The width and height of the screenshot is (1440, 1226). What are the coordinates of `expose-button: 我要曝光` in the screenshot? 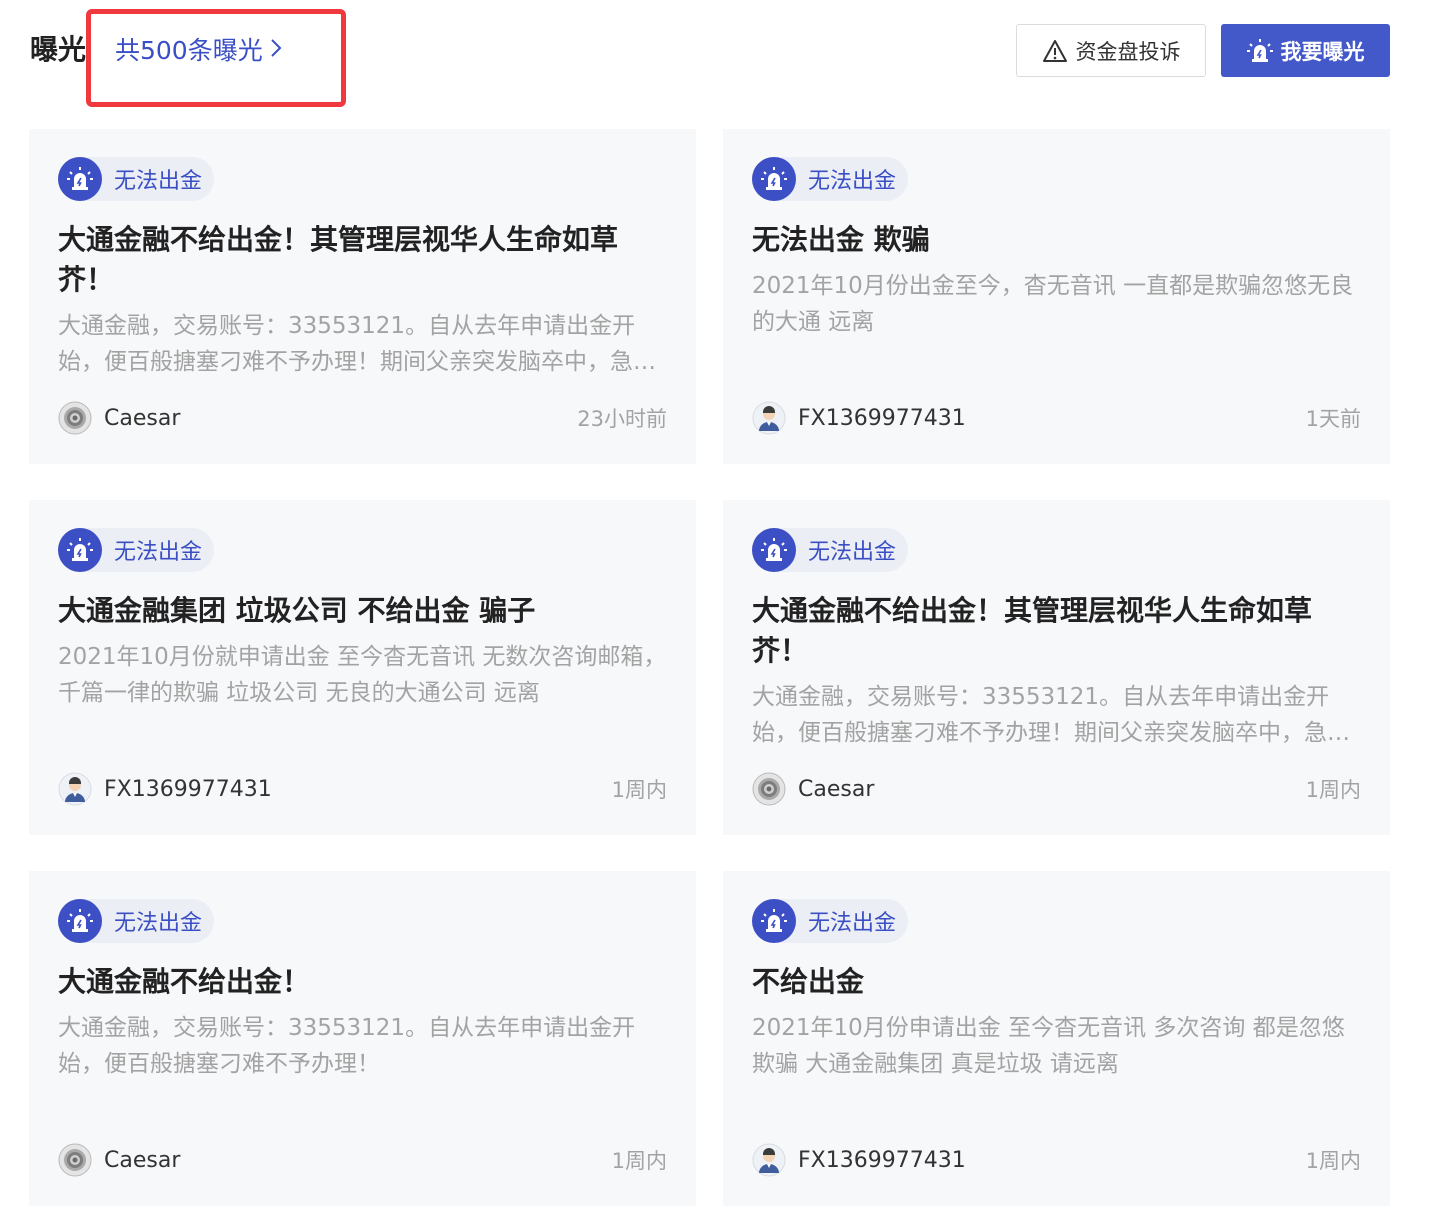 It's located at (1305, 50).